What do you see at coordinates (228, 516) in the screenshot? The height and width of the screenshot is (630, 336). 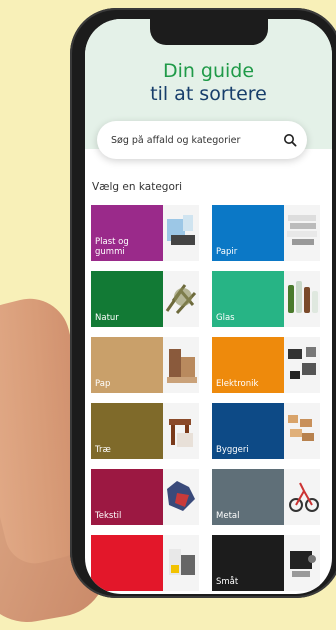 I see `category-label: Metal` at bounding box center [228, 516].